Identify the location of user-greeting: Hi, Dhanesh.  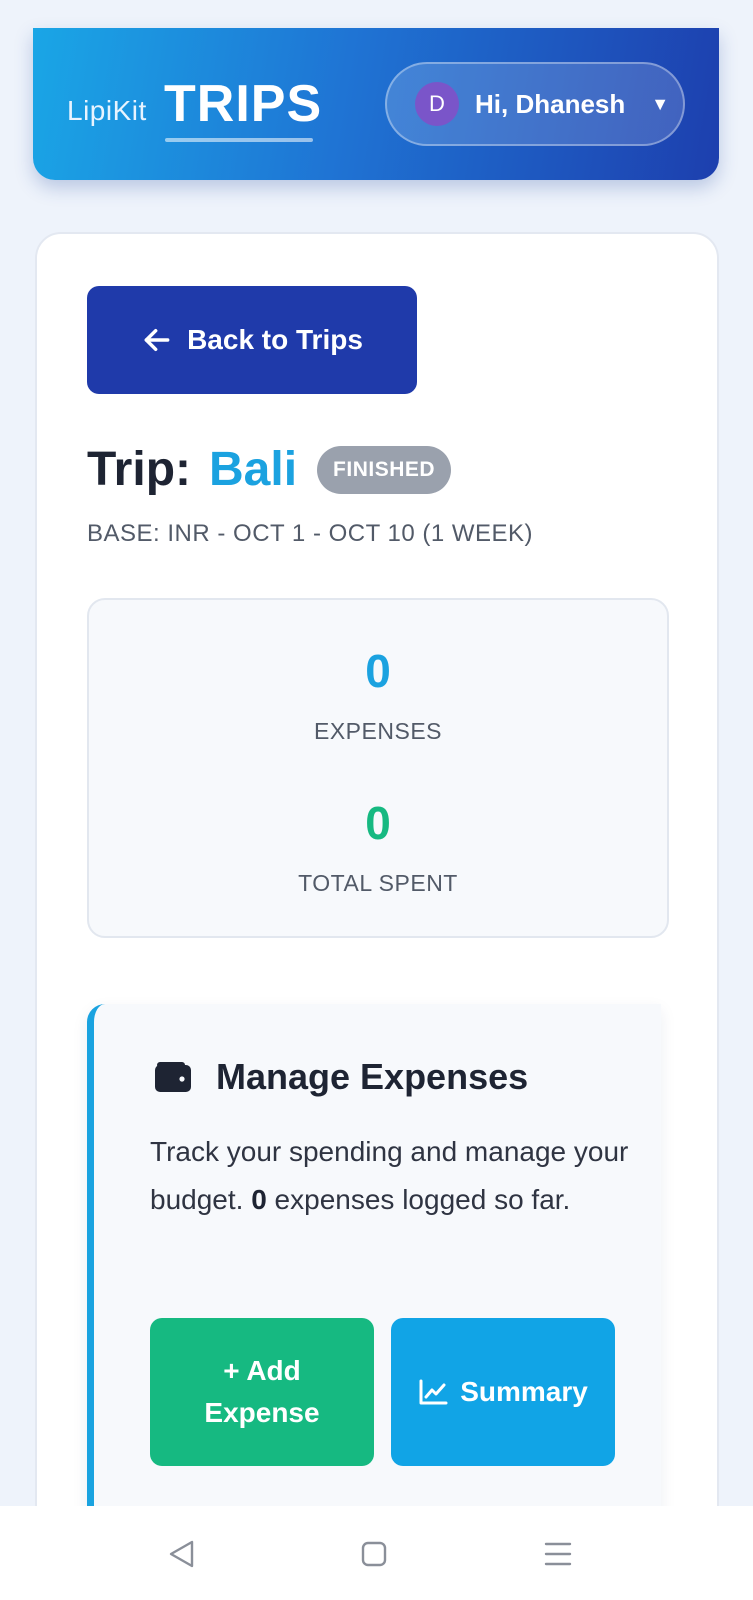
(550, 103).